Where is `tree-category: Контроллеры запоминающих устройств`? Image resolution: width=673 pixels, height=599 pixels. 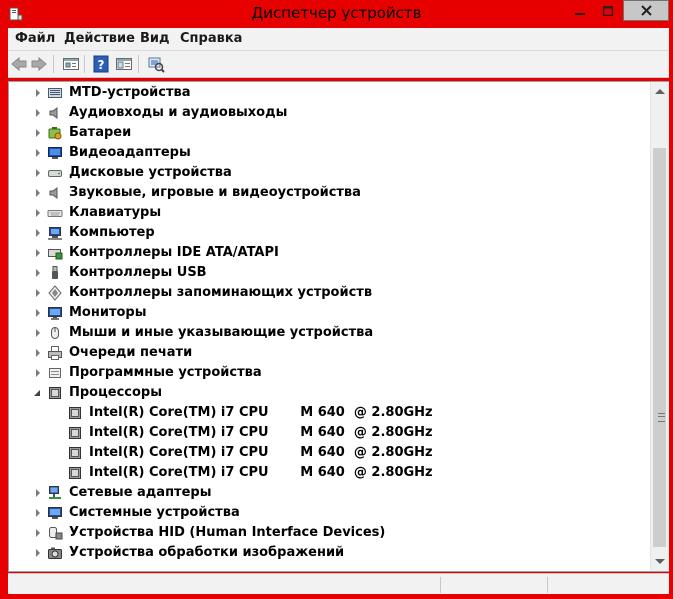 tree-category: Контроллеры запоминающих устройств is located at coordinates (329, 293).